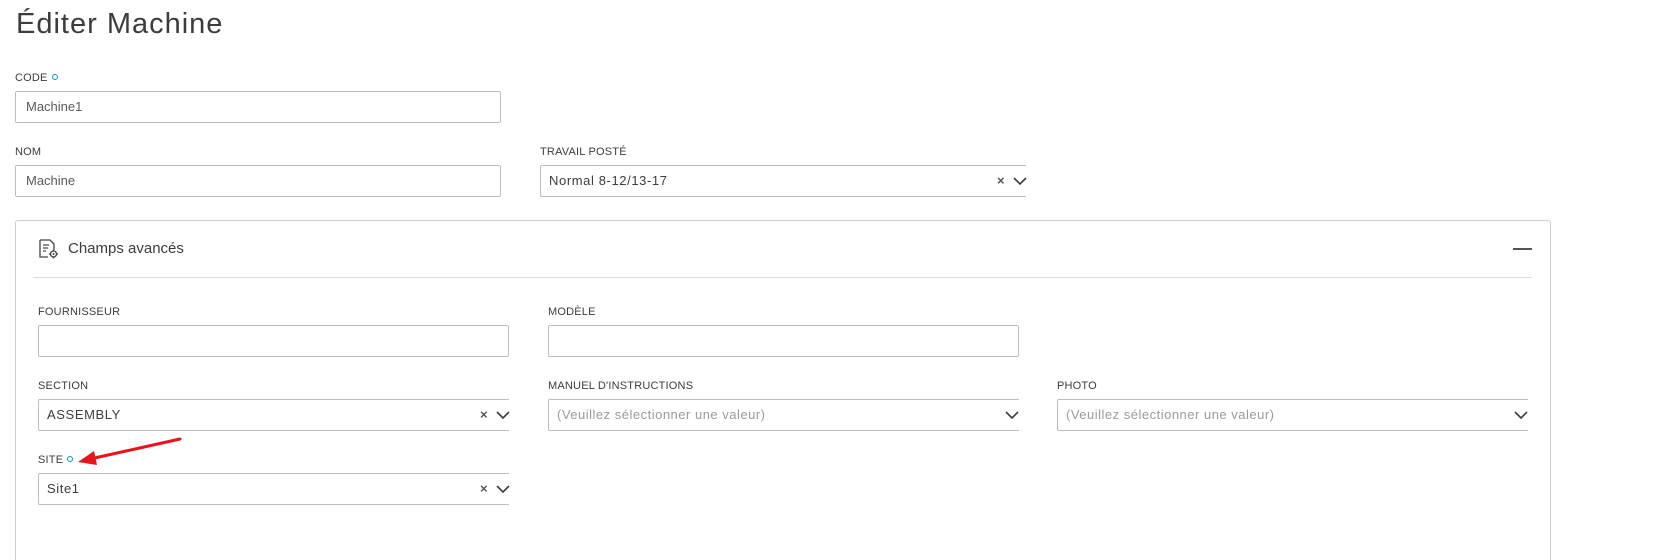  What do you see at coordinates (274, 489) in the screenshot?
I see `site-select: Site1 ×` at bounding box center [274, 489].